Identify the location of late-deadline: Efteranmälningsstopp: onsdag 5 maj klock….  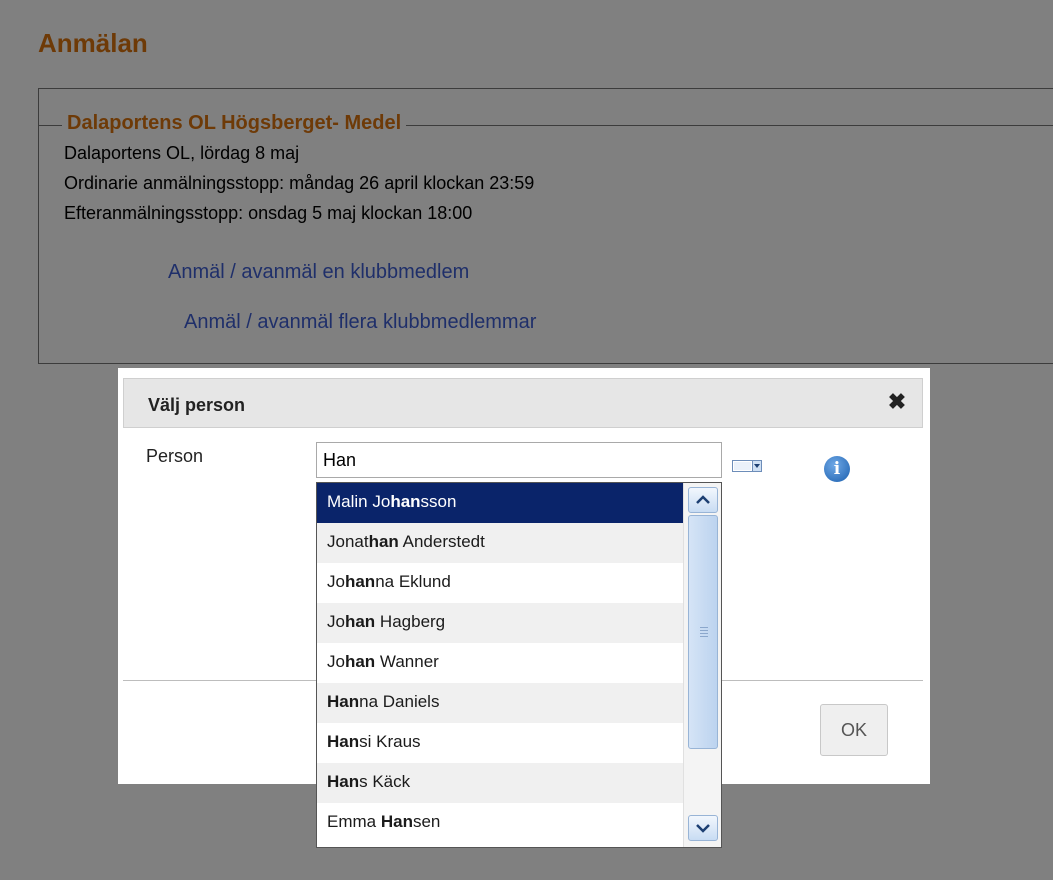
(268, 213).